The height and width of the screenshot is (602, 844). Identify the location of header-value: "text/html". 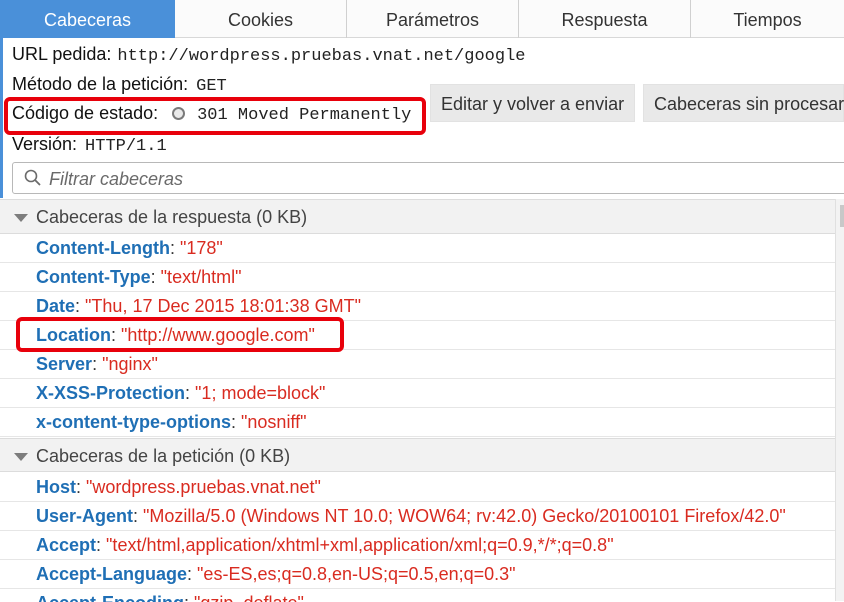
(201, 277).